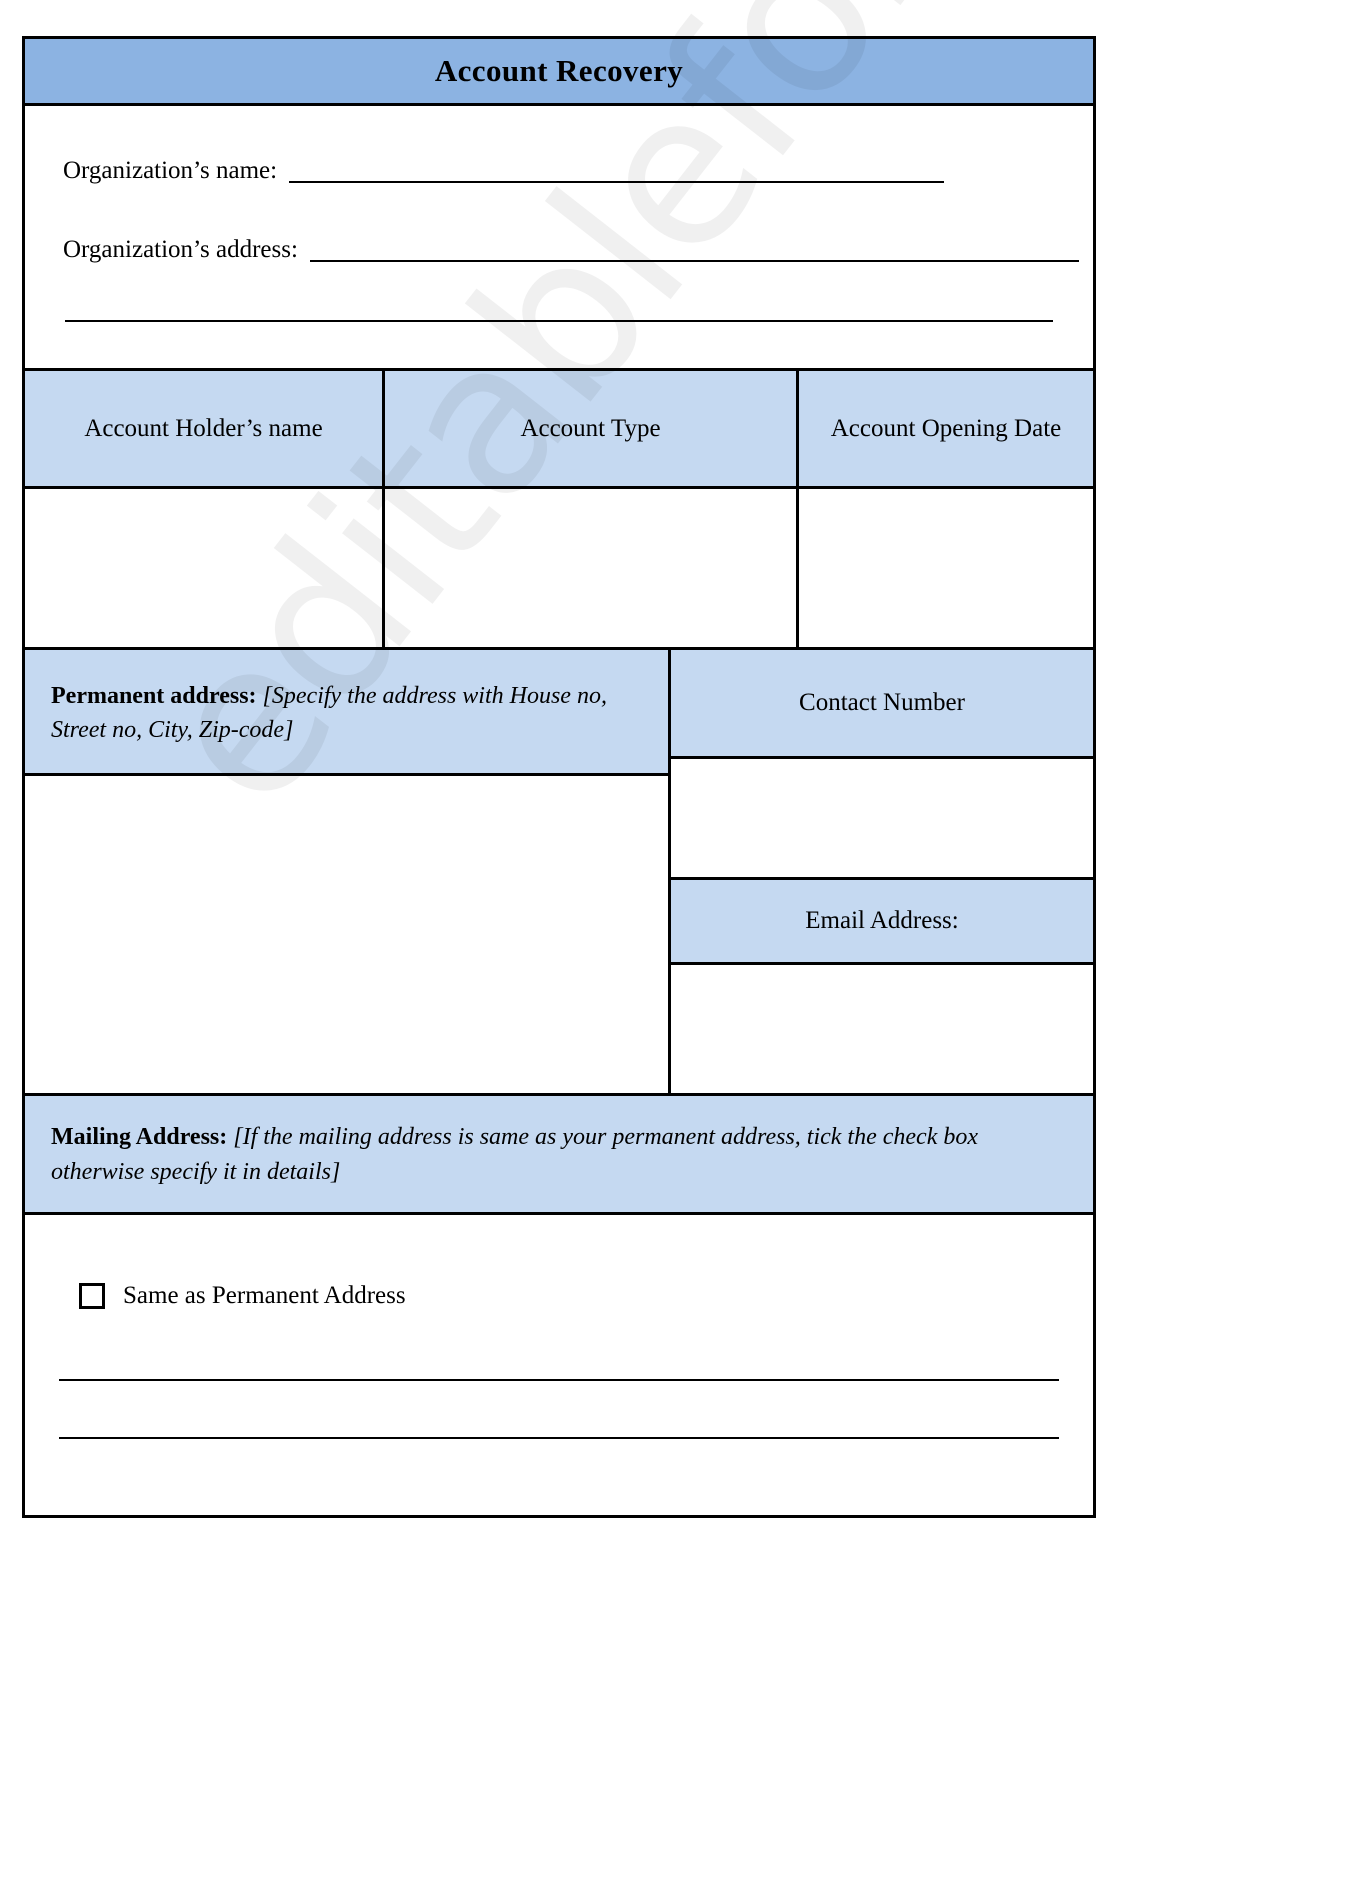 The height and width of the screenshot is (1896, 1348). Describe the element at coordinates (346, 908) in the screenshot. I see `permanent-address-input` at that location.